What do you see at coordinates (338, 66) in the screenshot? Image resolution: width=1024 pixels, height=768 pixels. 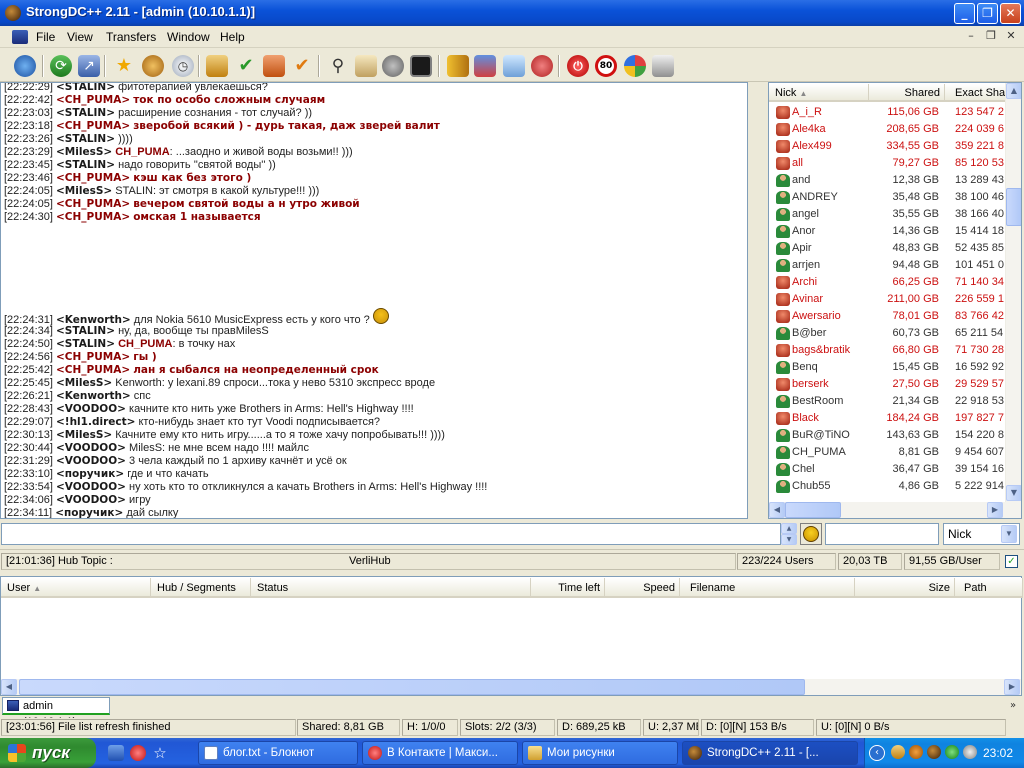 I see `search-icon: ⚲` at bounding box center [338, 66].